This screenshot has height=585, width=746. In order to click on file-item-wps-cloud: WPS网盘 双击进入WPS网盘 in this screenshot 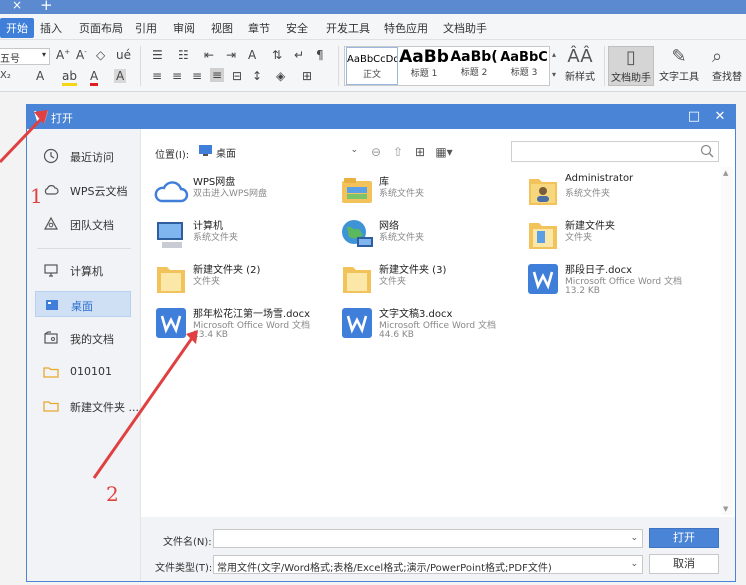, I will do `click(240, 192)`.